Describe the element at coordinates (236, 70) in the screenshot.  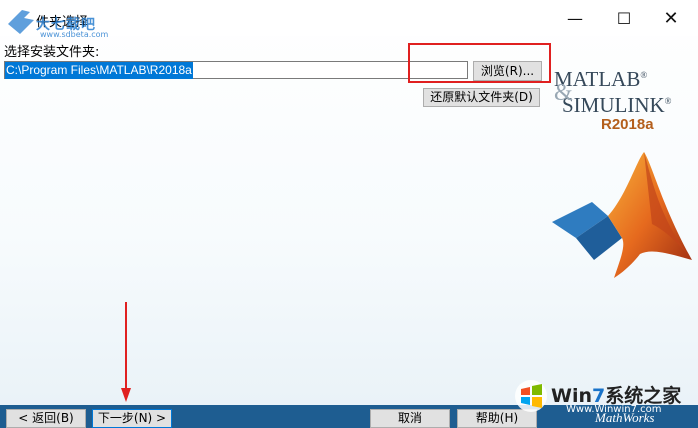
I see `install-path-input: C:\Program Files\MATLAB\R2018a` at that location.